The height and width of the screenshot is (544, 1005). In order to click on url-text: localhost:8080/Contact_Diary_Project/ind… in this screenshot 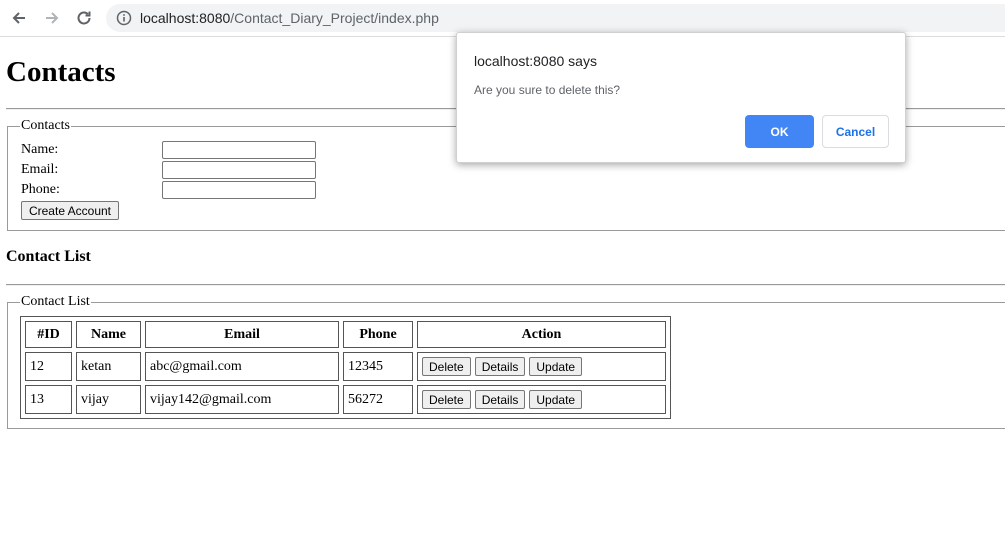, I will do `click(289, 18)`.